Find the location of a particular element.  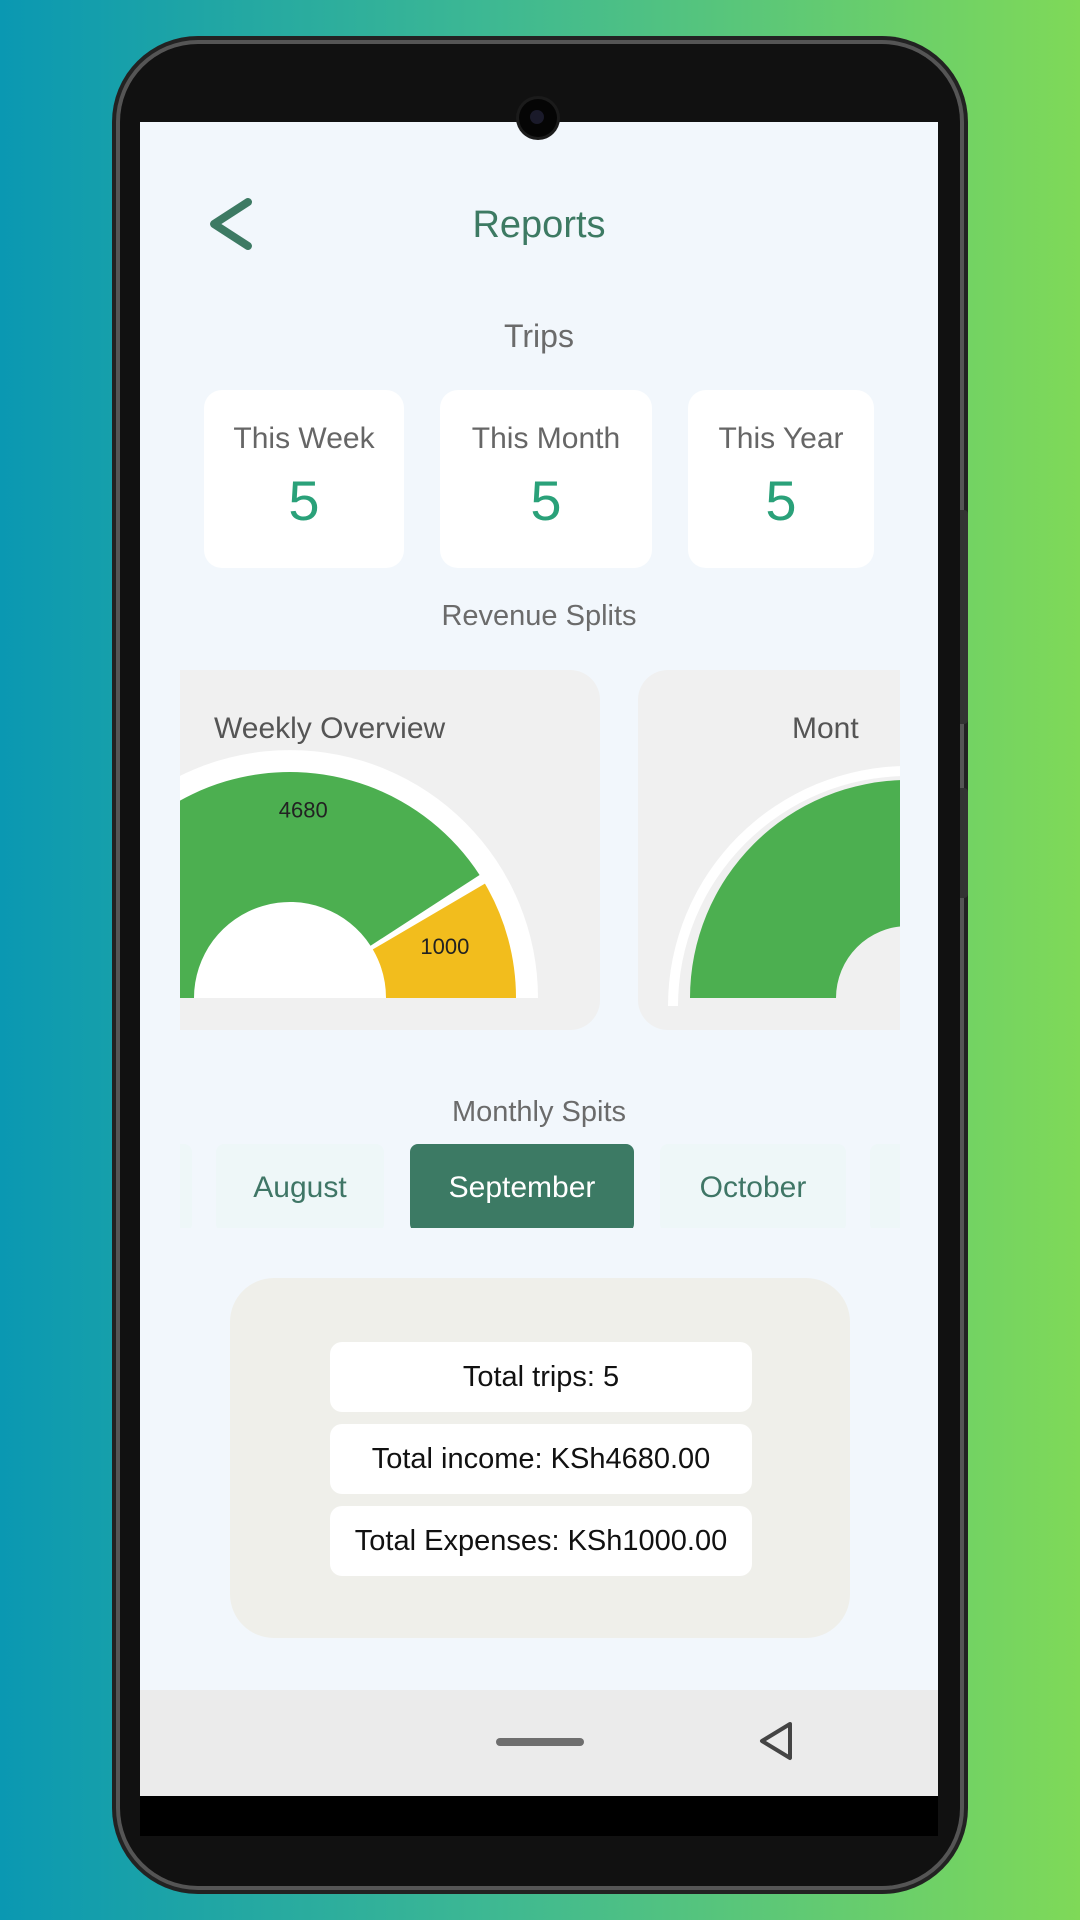

home-bar-icon is located at coordinates (540, 1742).